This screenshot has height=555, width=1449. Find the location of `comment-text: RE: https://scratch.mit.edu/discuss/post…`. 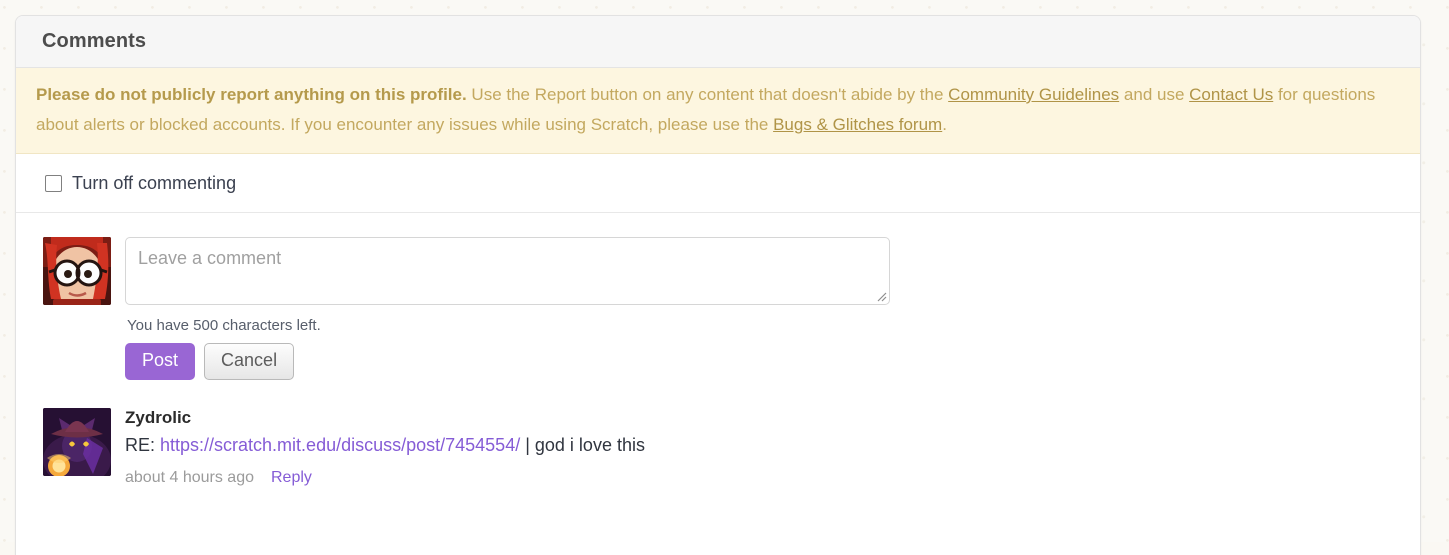

comment-text: RE: https://scratch.mit.edu/discuss/post… is located at coordinates (385, 445).